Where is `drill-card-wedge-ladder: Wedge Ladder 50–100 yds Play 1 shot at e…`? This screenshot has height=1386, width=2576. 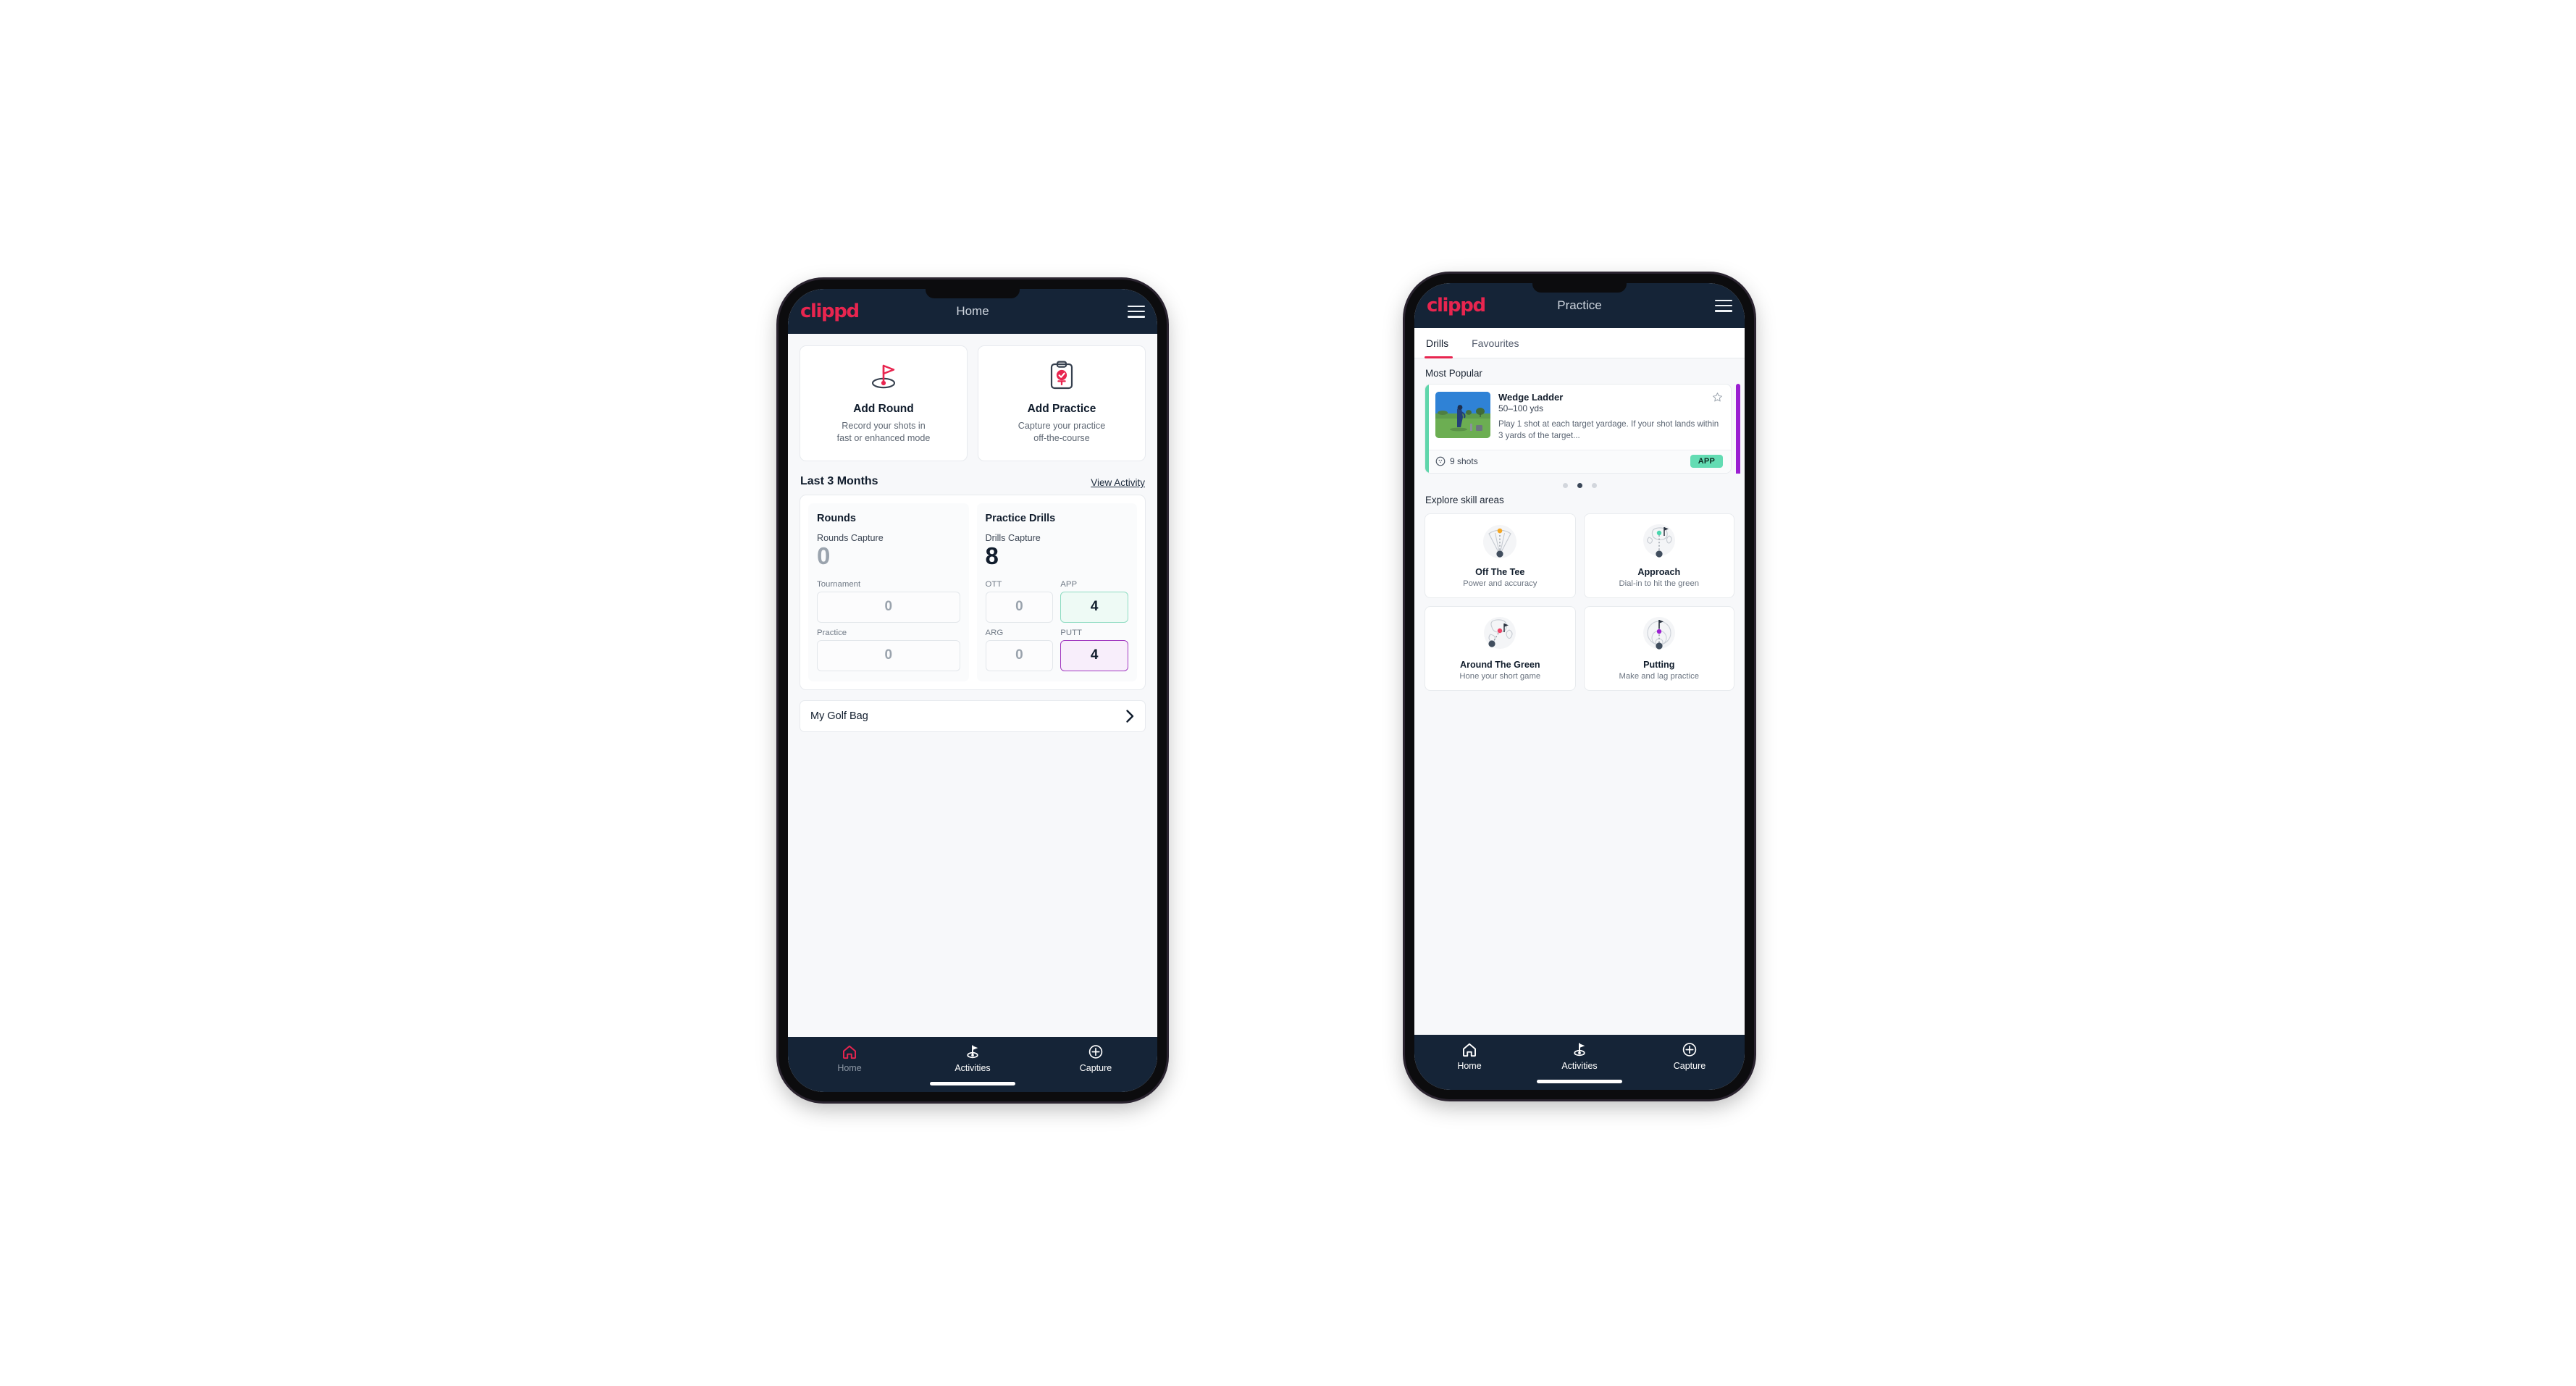
drill-card-wedge-ladder: Wedge Ladder 50–100 yds Play 1 shot at e… is located at coordinates (1578, 429).